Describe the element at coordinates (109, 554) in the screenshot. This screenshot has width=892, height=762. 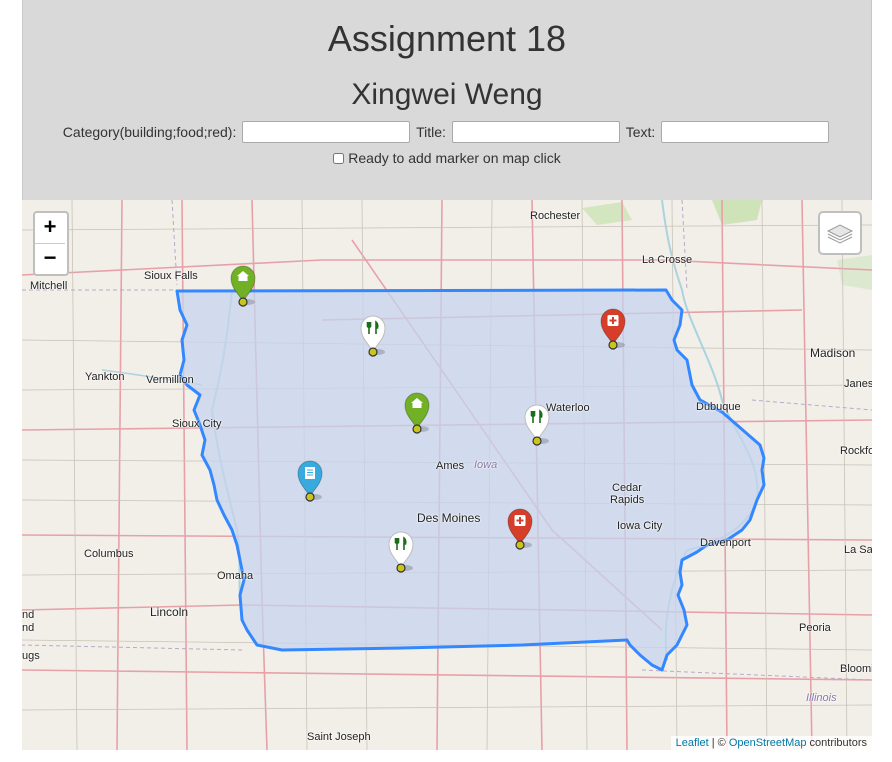
I see `label-columbus: Columbus` at that location.